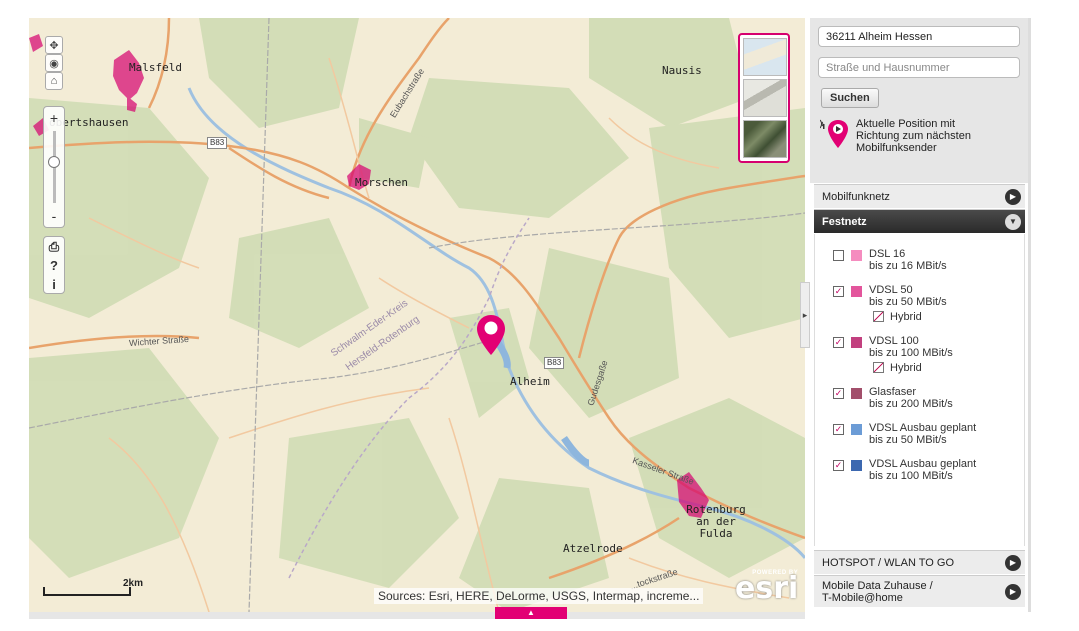 Image resolution: width=1079 pixels, height=631 pixels. What do you see at coordinates (682, 70) in the screenshot?
I see `place-nausis: Nausis` at bounding box center [682, 70].